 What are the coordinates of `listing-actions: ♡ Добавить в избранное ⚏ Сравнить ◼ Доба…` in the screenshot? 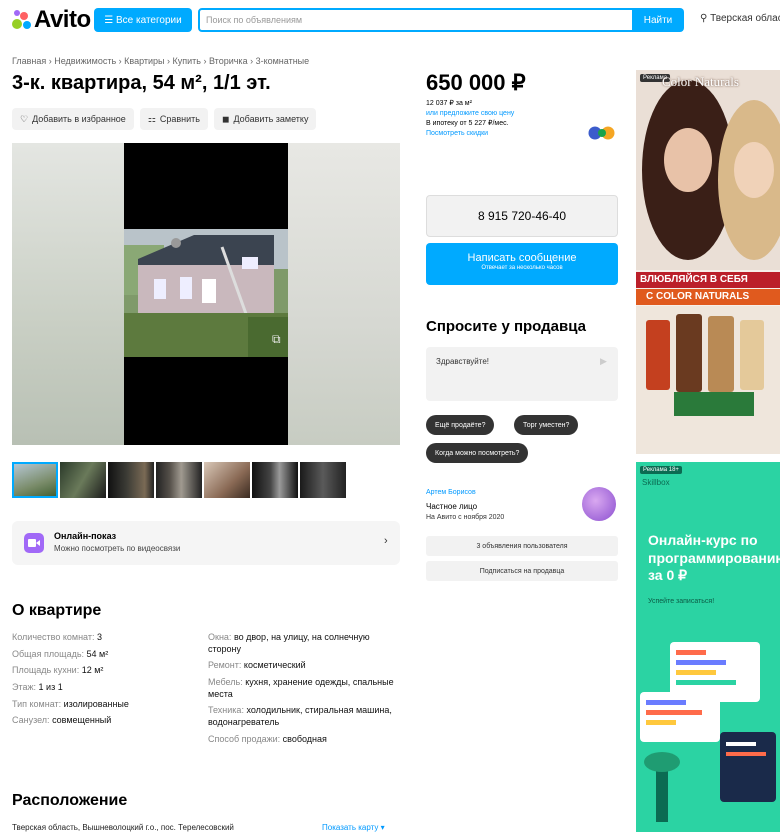 It's located at (164, 119).